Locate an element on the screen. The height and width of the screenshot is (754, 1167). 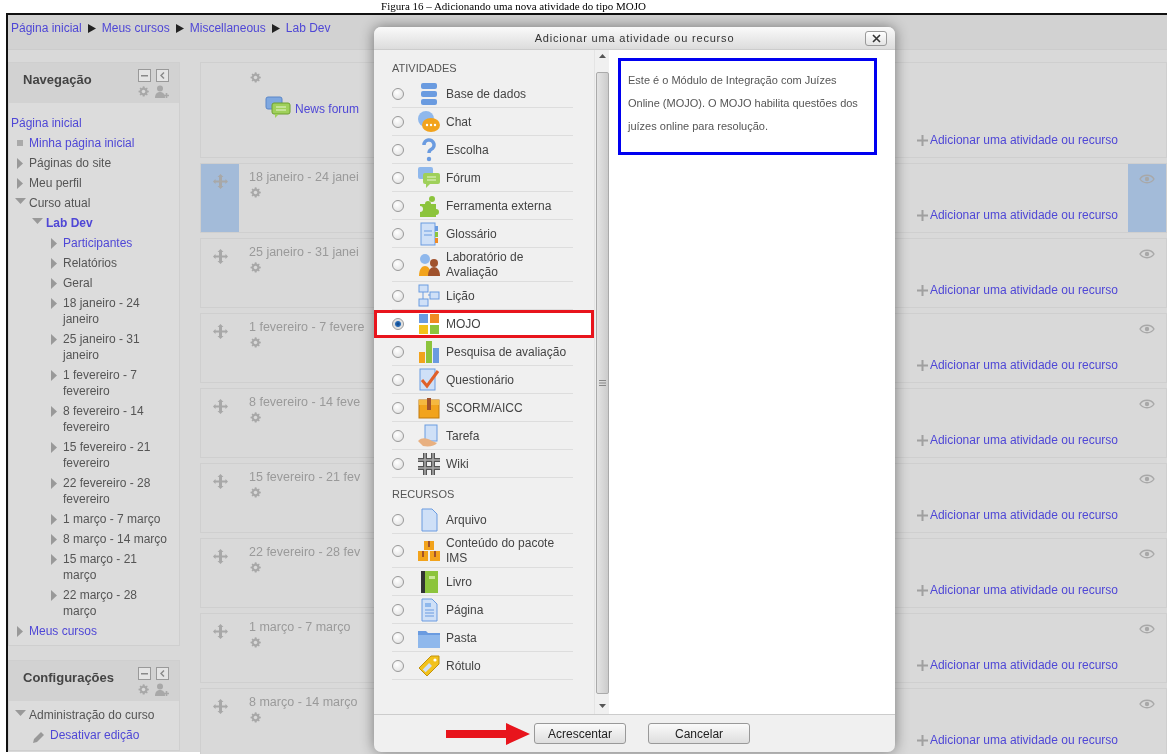
section-title: 18 janeiro - 24 janei is located at coordinates (304, 177).